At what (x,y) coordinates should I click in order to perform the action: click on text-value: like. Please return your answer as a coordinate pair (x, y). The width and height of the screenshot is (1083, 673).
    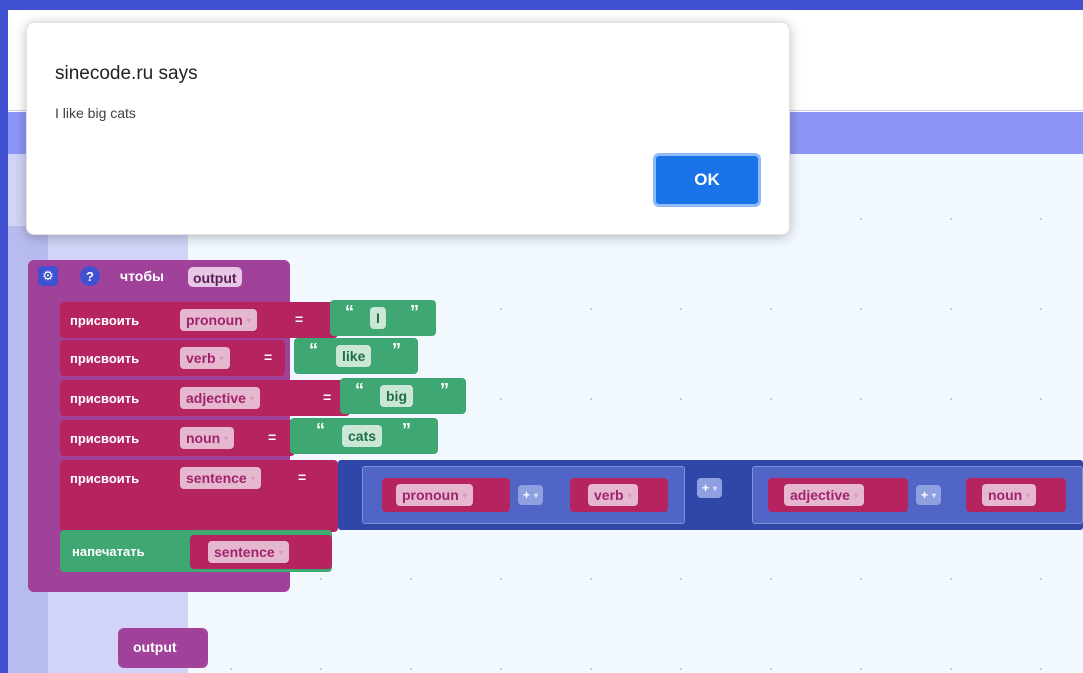
    Looking at the image, I should click on (354, 356).